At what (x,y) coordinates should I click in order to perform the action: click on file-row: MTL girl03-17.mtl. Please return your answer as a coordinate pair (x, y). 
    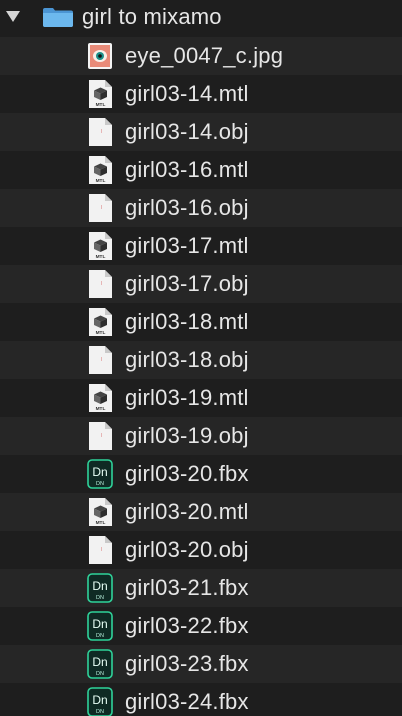
    Looking at the image, I should click on (201, 246).